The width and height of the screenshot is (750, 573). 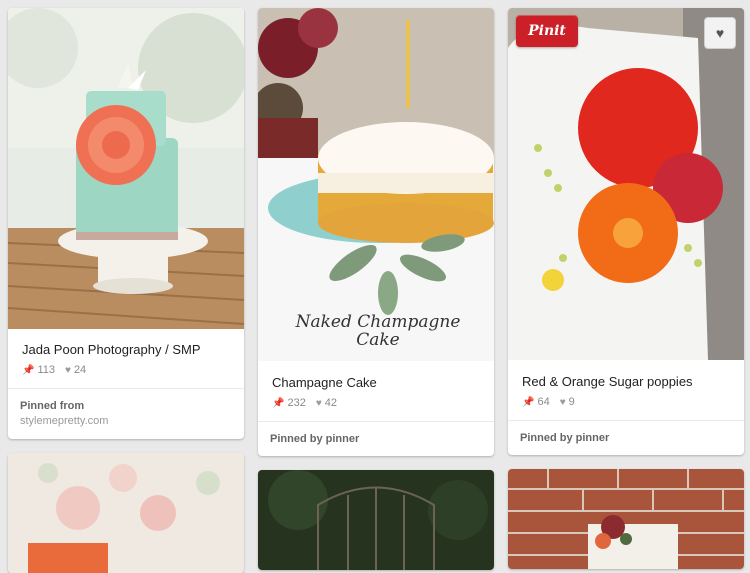 What do you see at coordinates (52, 406) in the screenshot?
I see `pinned-from-label: Pinned from` at bounding box center [52, 406].